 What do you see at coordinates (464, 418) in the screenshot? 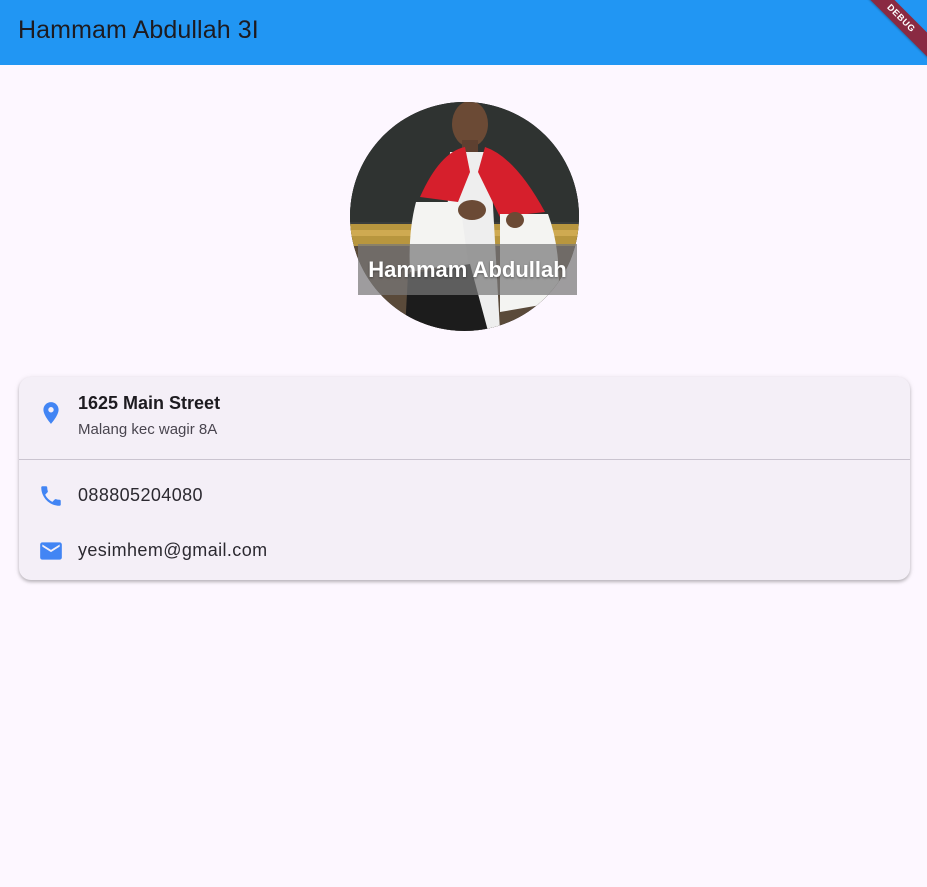
I see `address-tile: 1625 Main Street Malang kec wagir 8A` at bounding box center [464, 418].